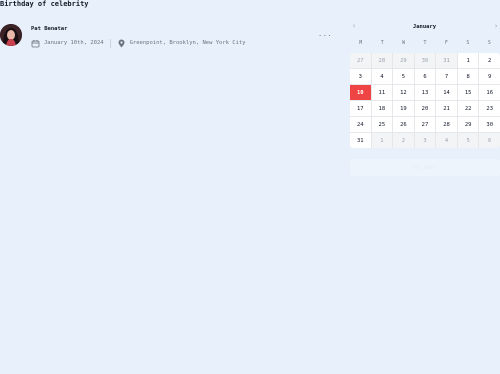 Image resolution: width=500 pixels, height=374 pixels. What do you see at coordinates (121, 43) in the screenshot?
I see `map-pin-icon` at bounding box center [121, 43].